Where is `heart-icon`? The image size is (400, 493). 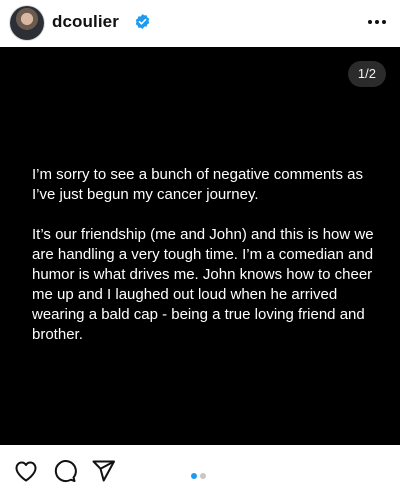 heart-icon is located at coordinates (26, 471).